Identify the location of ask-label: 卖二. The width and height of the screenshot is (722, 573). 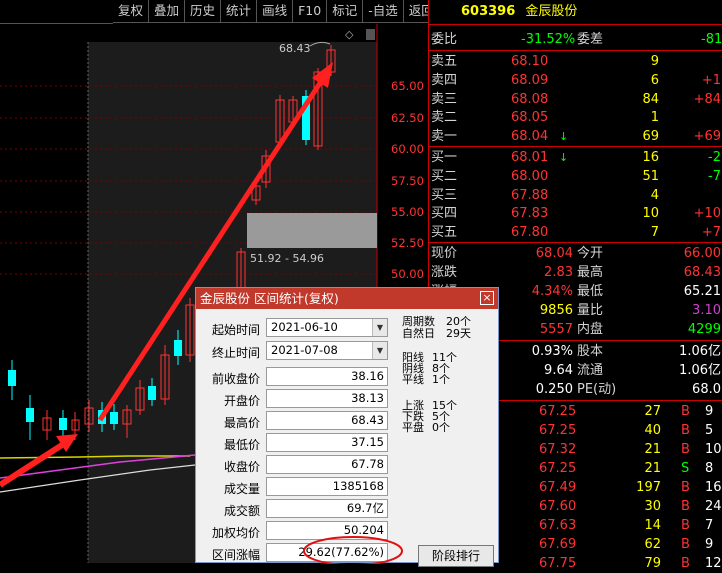
(444, 118).